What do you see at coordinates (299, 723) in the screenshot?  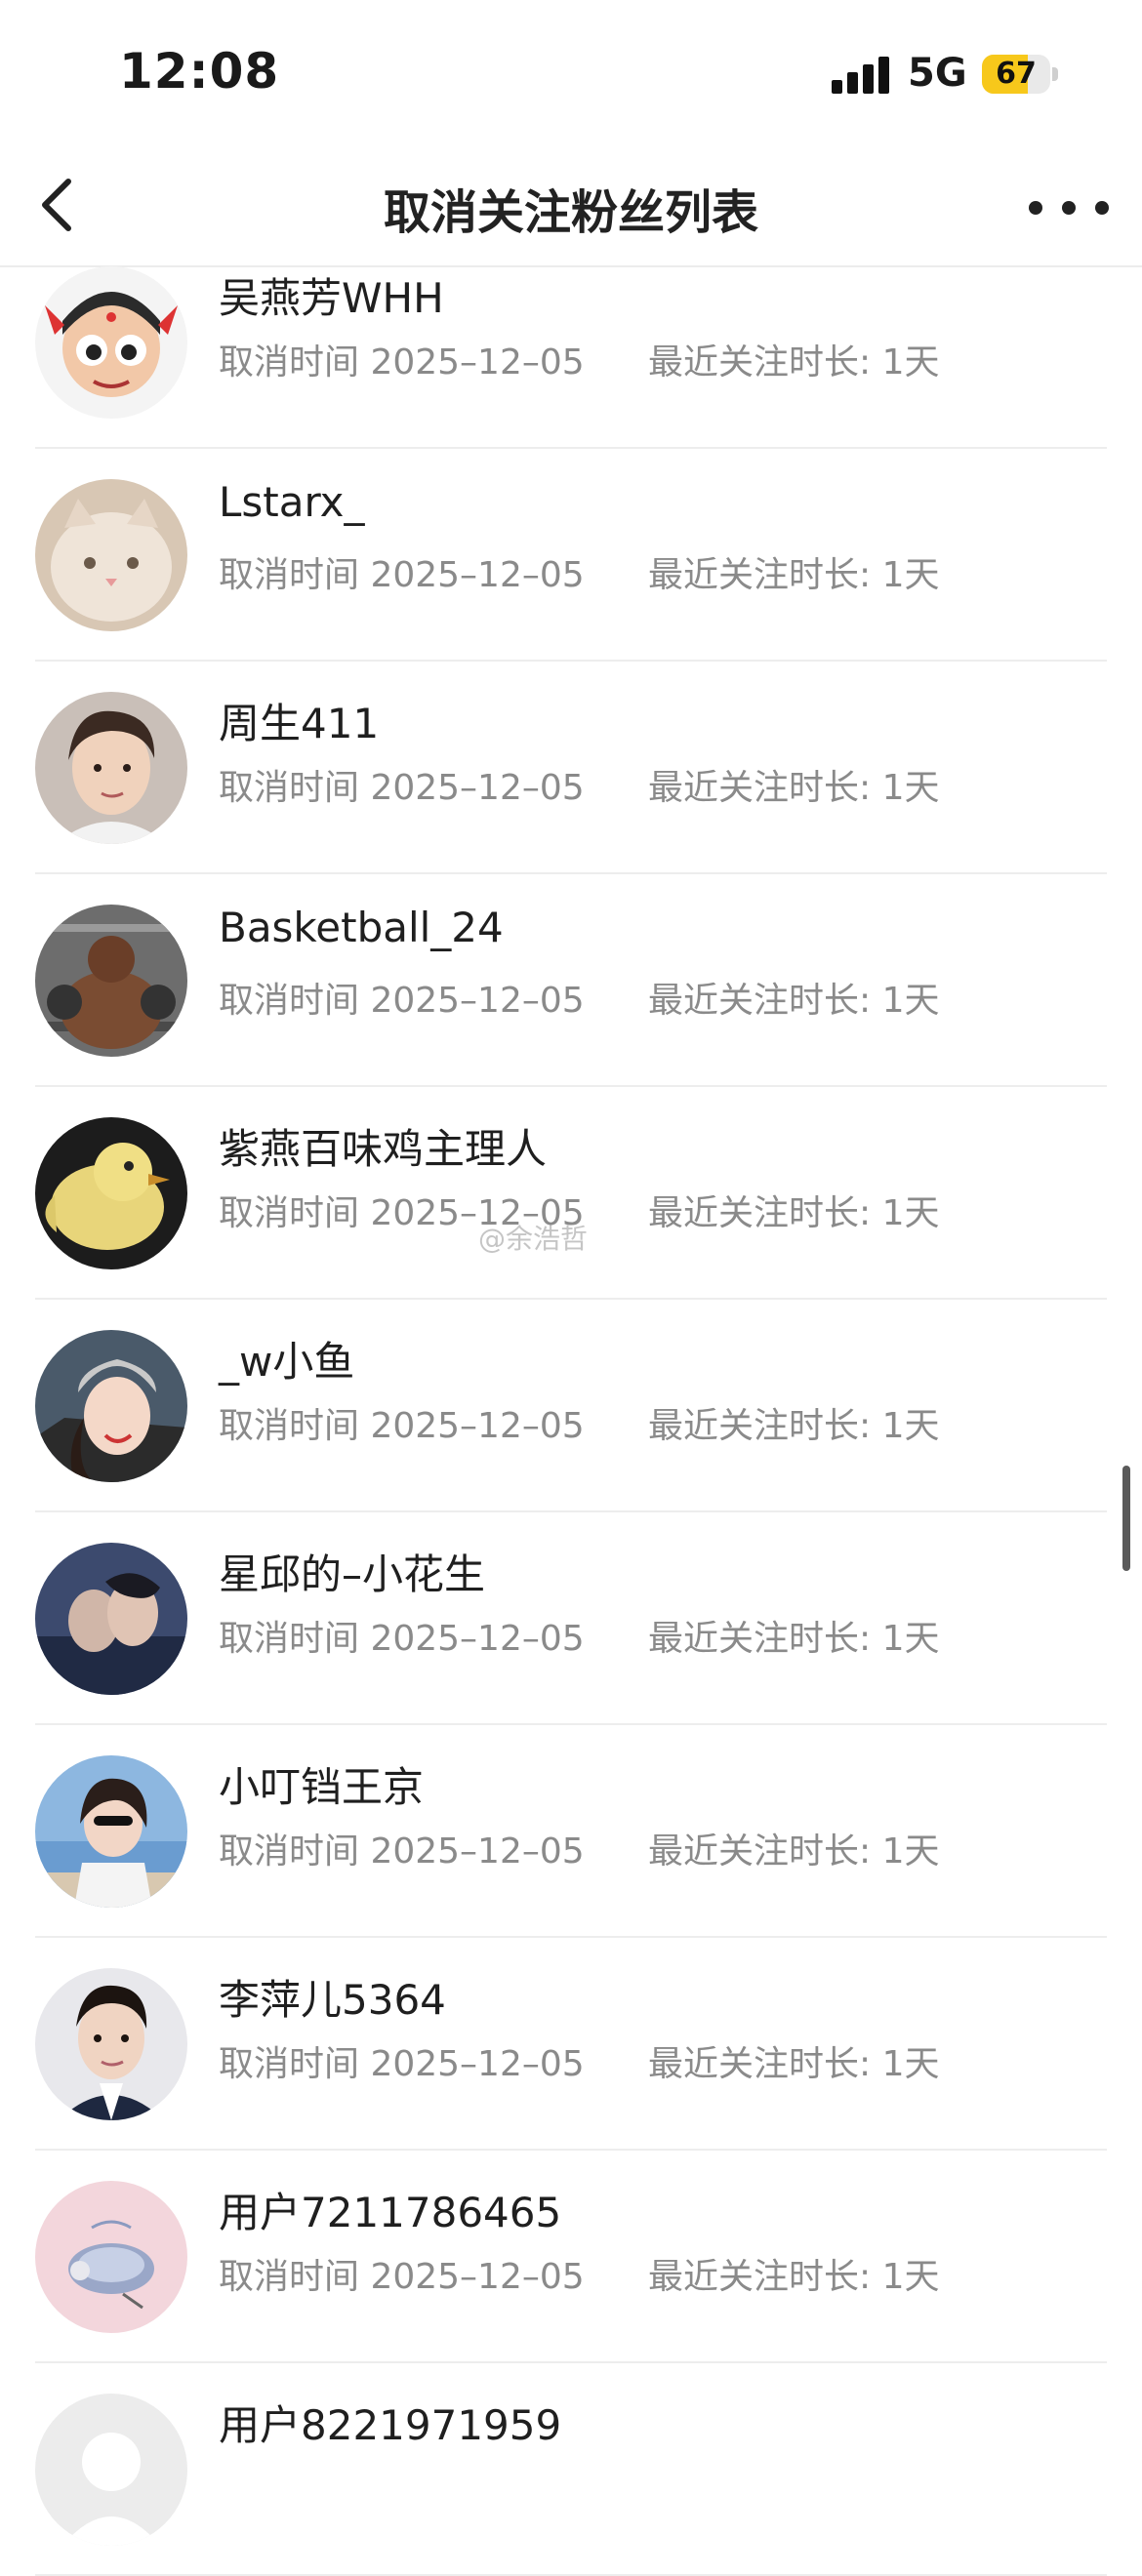 I see `fan-name: 周生411` at bounding box center [299, 723].